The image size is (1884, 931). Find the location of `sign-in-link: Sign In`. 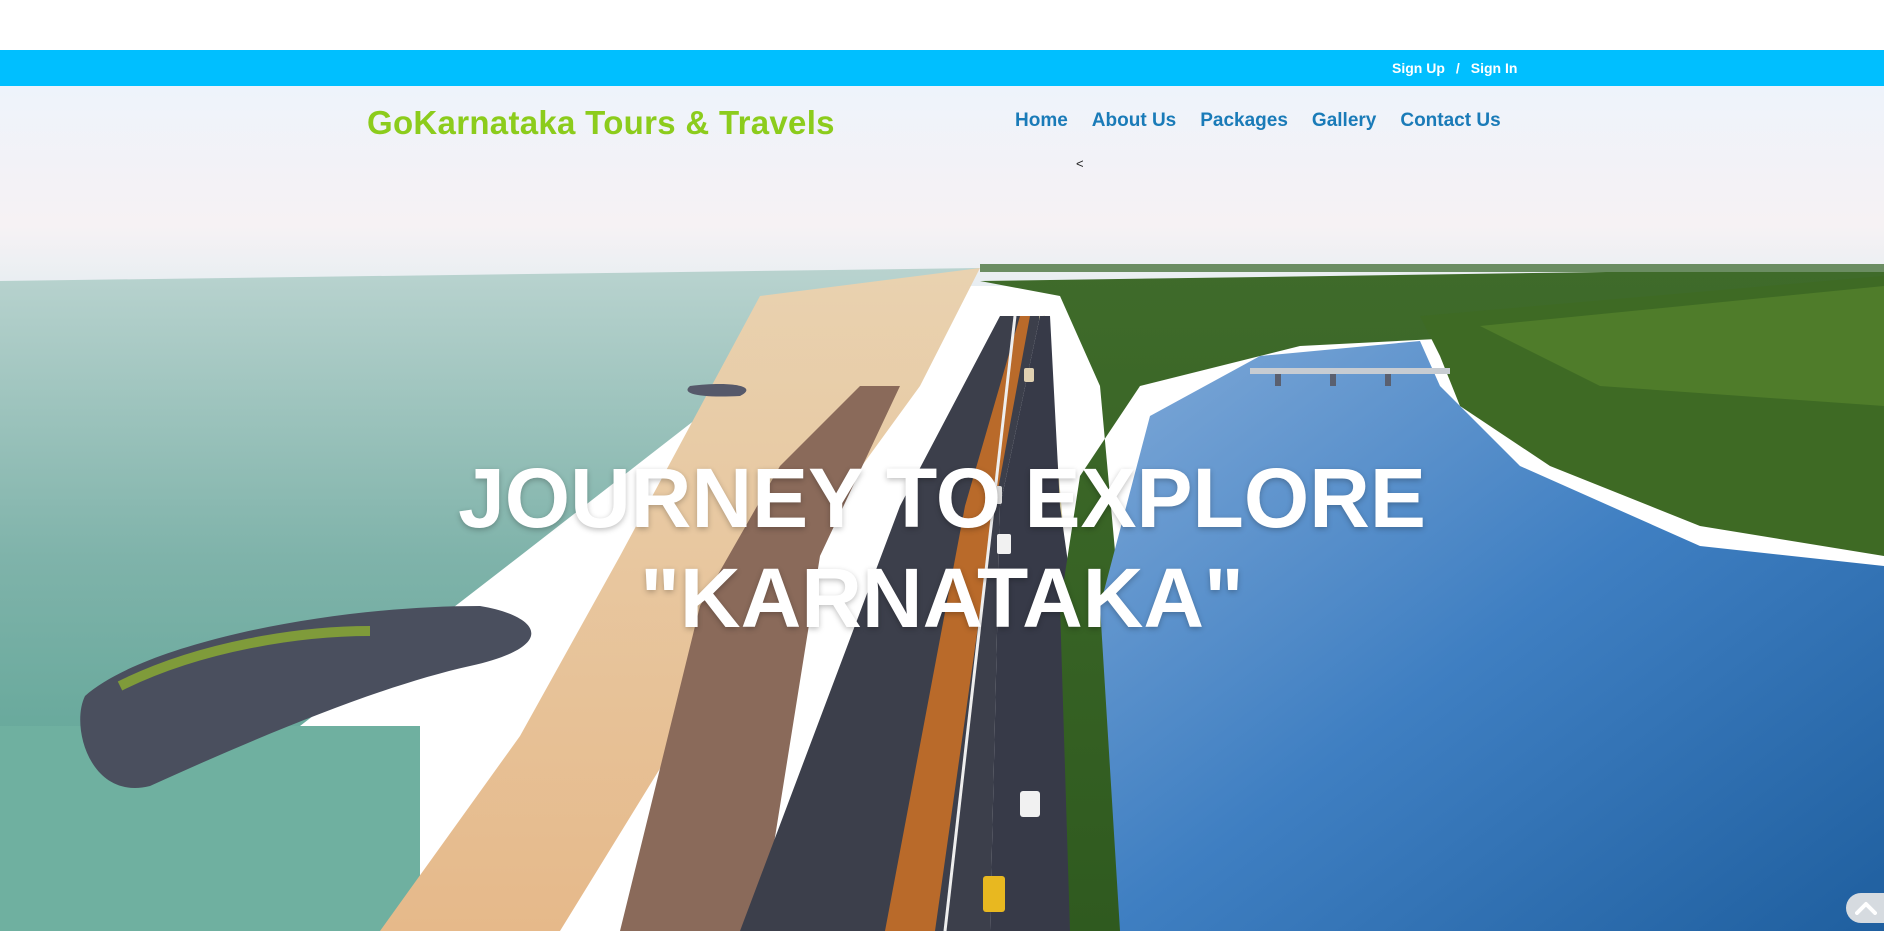

sign-in-link: Sign In is located at coordinates (1494, 68).